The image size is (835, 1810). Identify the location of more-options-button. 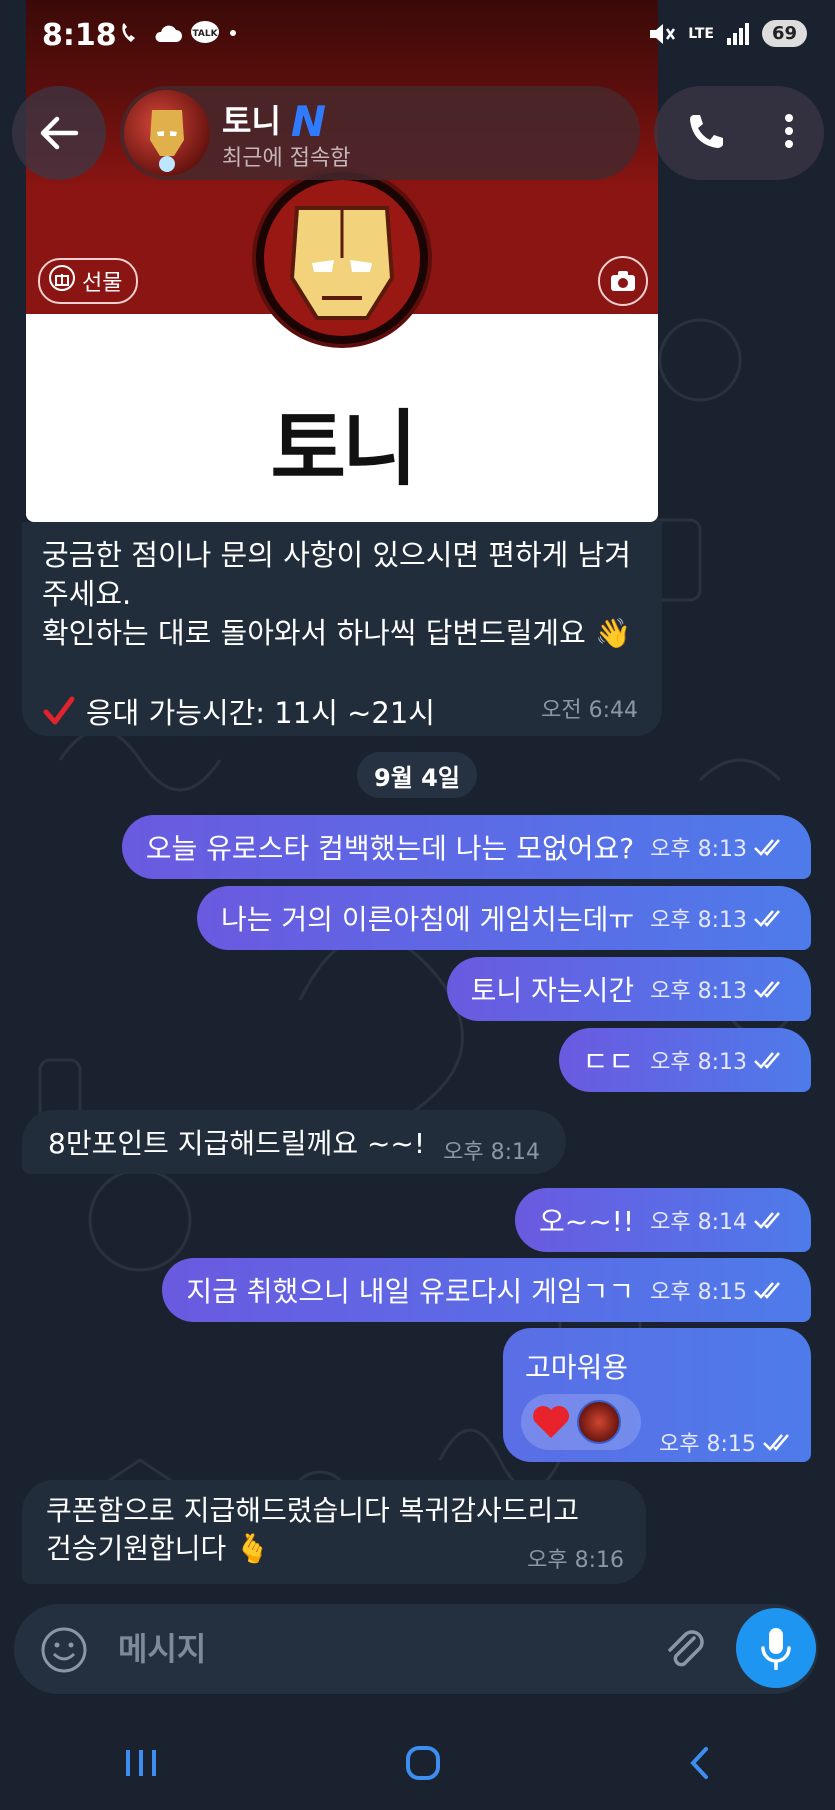
(789, 133).